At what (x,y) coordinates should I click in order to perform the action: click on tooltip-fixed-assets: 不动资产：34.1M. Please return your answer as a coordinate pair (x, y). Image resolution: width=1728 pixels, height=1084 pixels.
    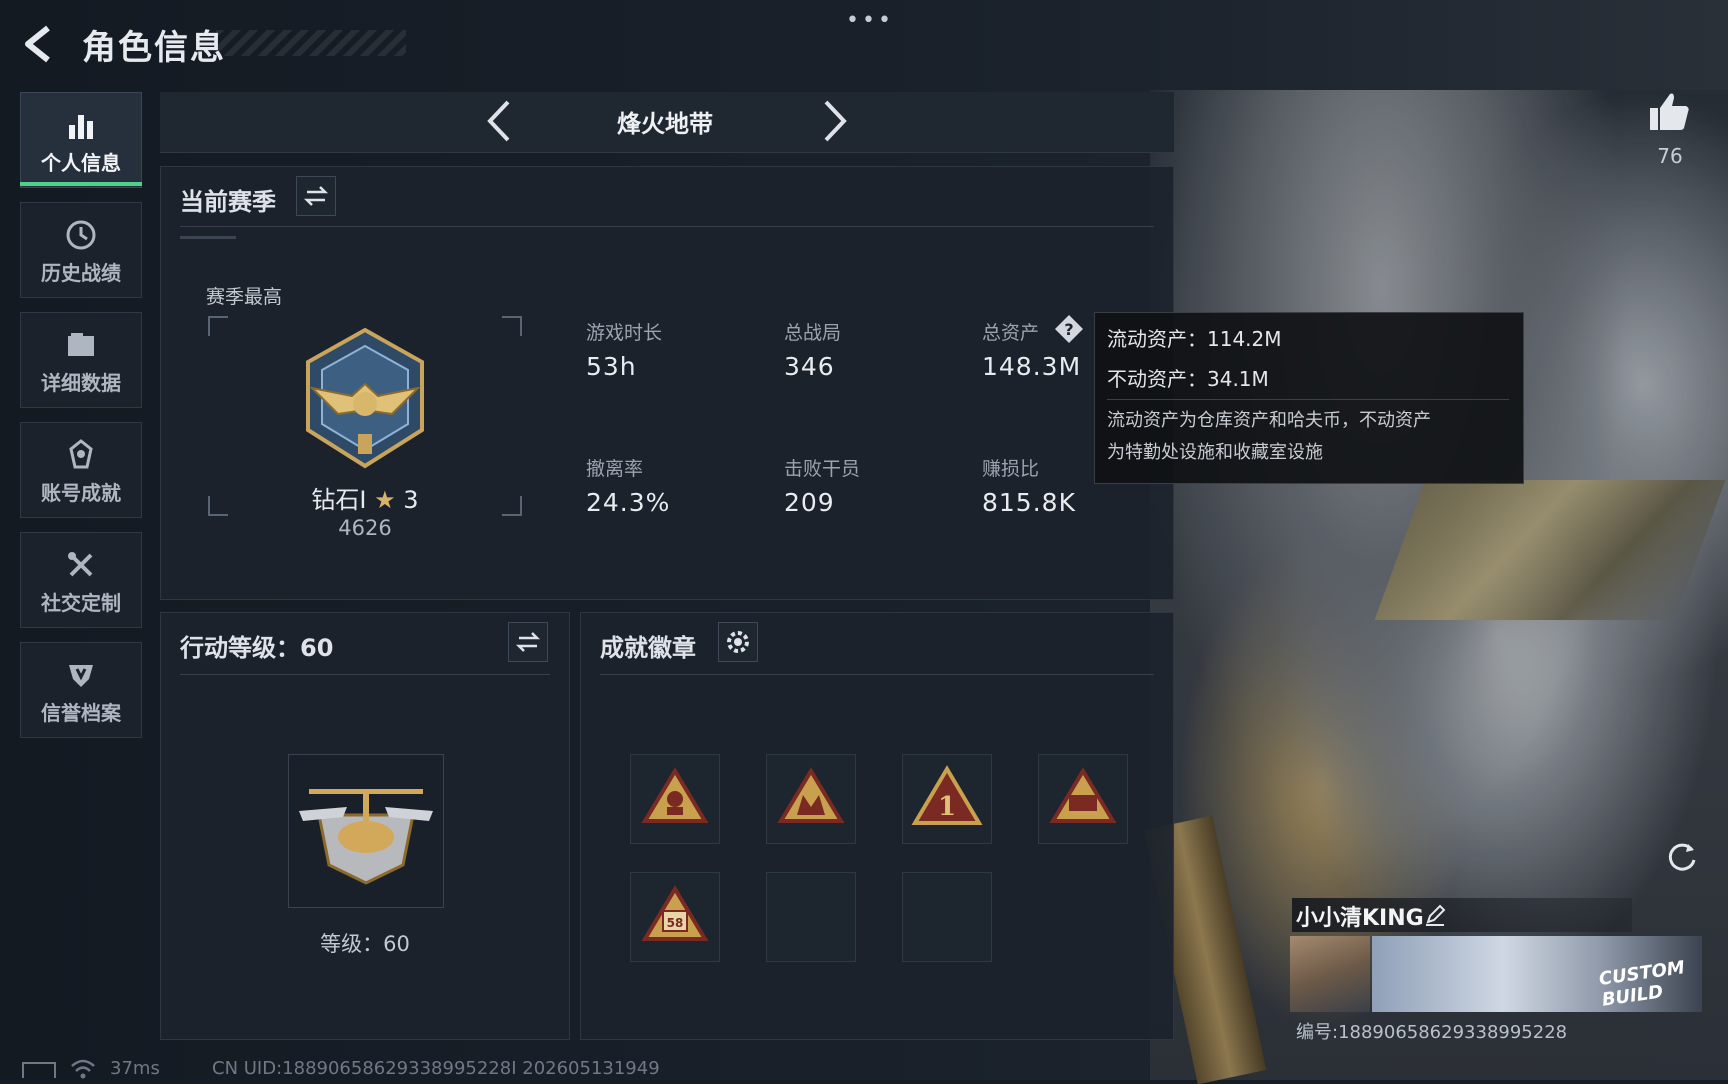
    Looking at the image, I should click on (1188, 379).